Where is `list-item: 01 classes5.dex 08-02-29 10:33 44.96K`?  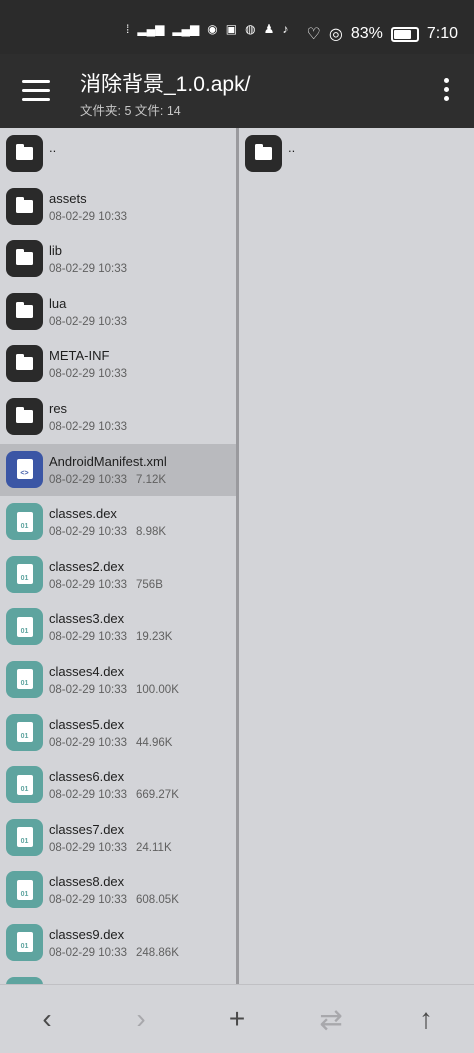
list-item: 01 classes5.dex 08-02-29 10:33 44.96K is located at coordinates (118, 733).